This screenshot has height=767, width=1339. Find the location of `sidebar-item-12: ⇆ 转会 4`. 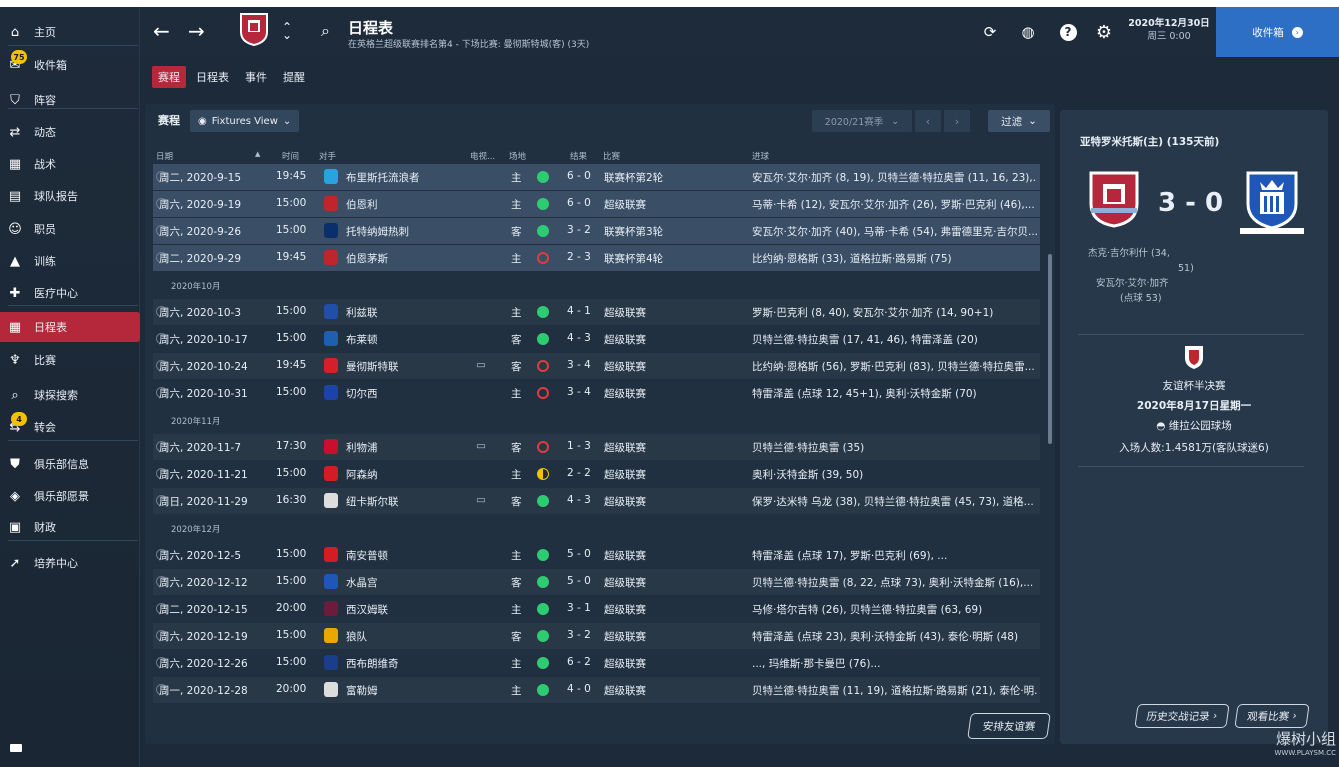

sidebar-item-12: ⇆ 转会 4 is located at coordinates (70, 427).